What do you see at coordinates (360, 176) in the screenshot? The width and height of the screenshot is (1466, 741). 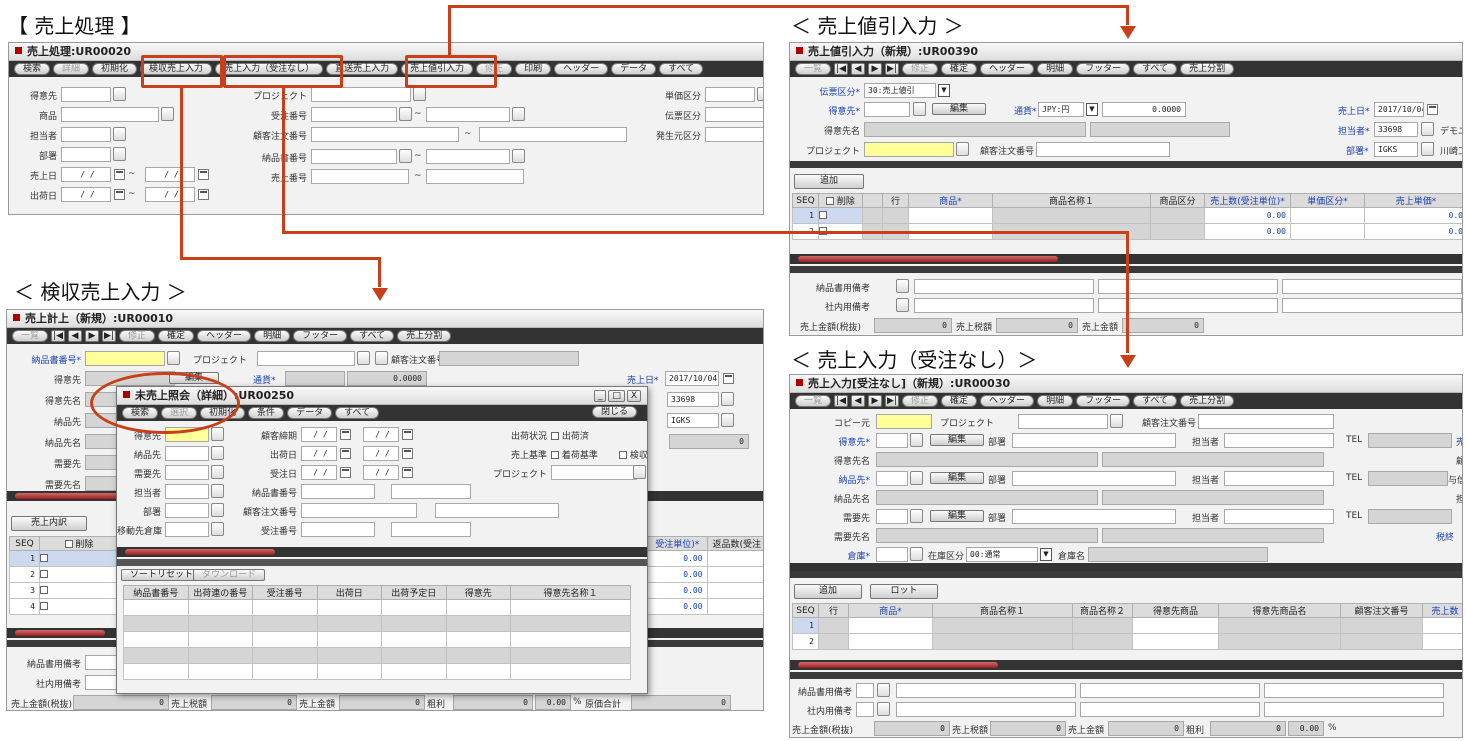 I see `sales-no-from` at bounding box center [360, 176].